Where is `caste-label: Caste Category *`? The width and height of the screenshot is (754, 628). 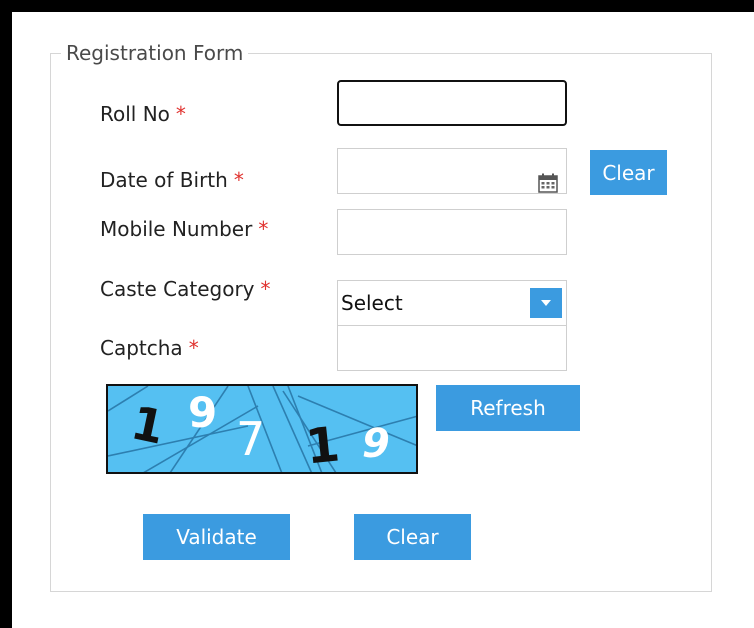
caste-label: Caste Category * is located at coordinates (185, 289).